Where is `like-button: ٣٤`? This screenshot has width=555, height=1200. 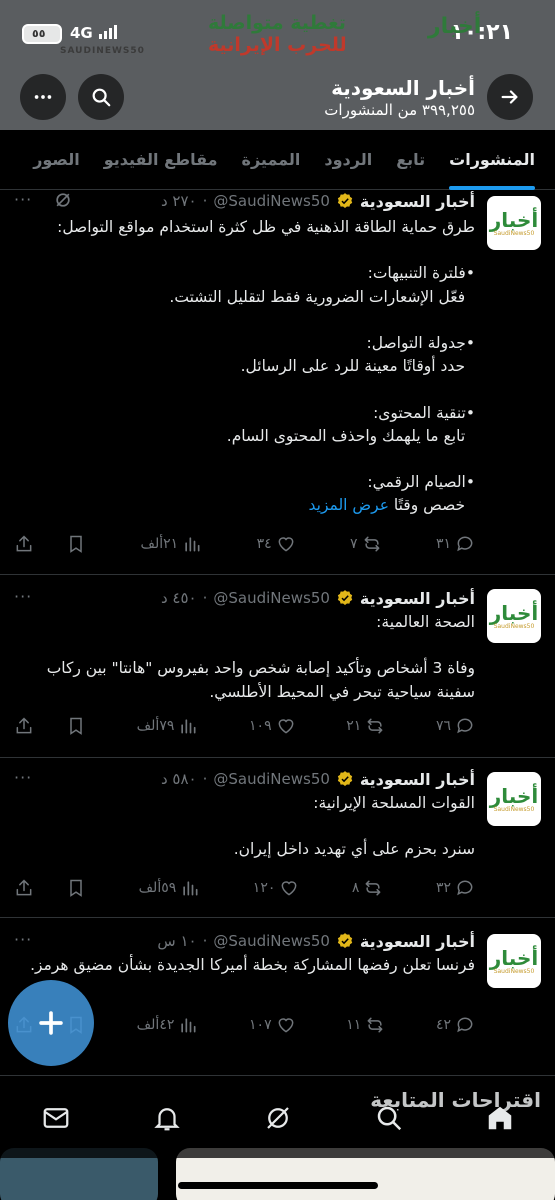 like-button: ٣٤ is located at coordinates (276, 544).